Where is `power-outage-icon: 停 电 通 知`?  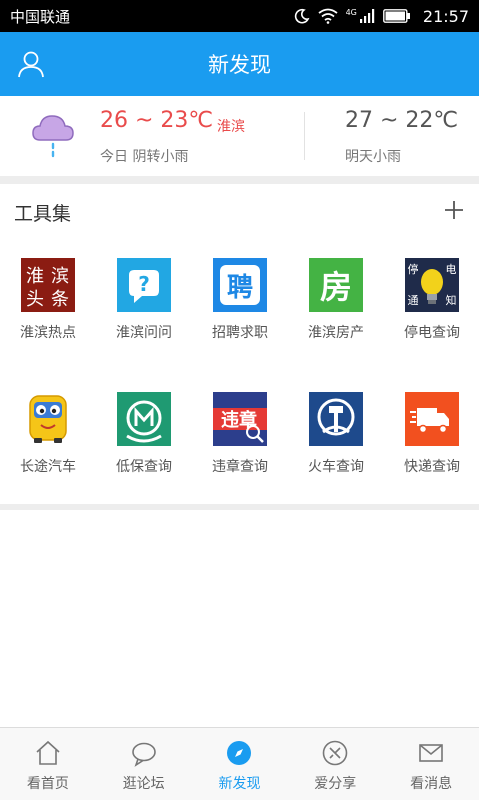 power-outage-icon: 停 电 通 知 is located at coordinates (432, 285).